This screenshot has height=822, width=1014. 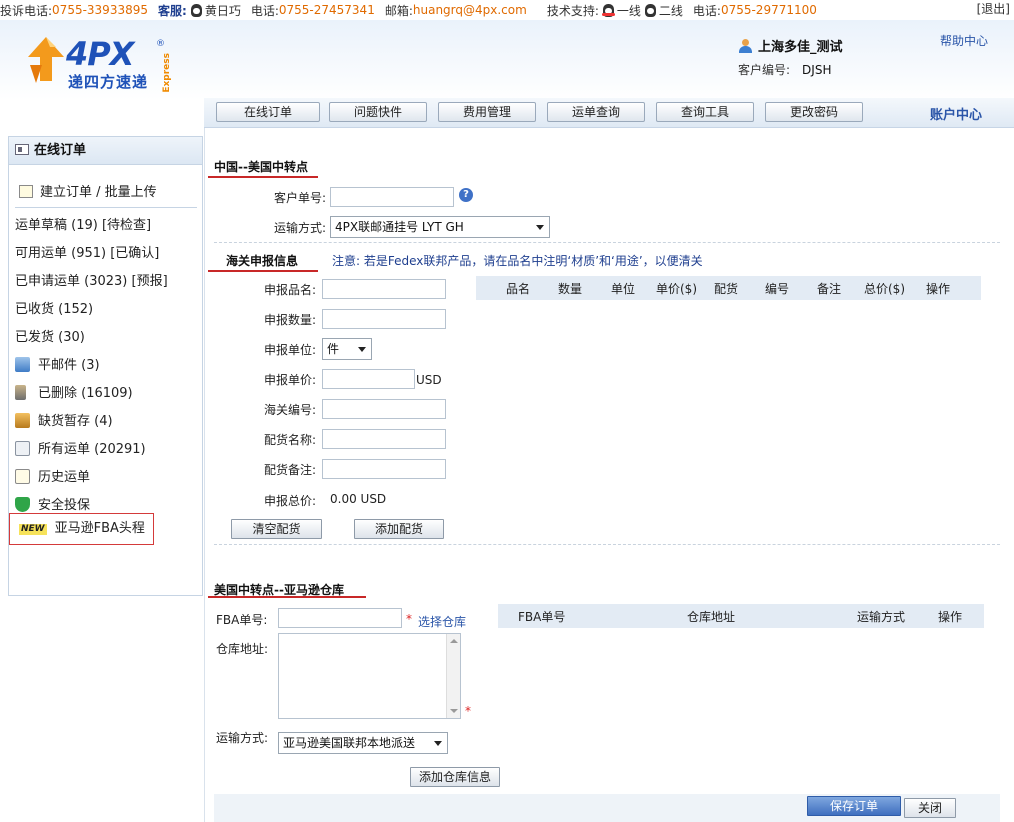 What do you see at coordinates (289, 501) in the screenshot?
I see `declared-total-label: 申报总价:` at bounding box center [289, 501].